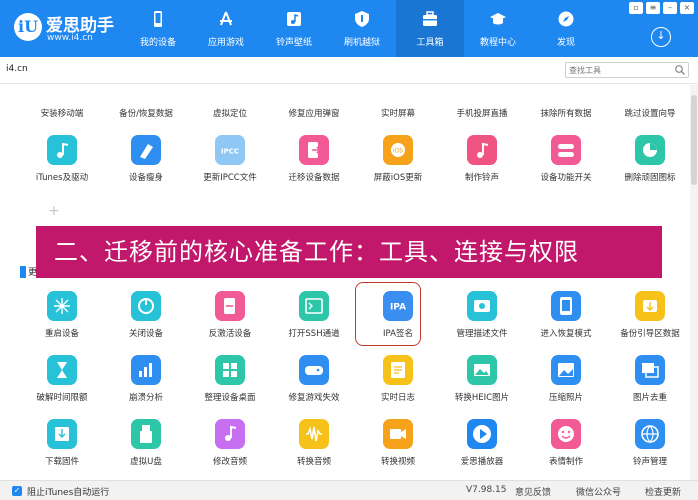  What do you see at coordinates (314, 166) in the screenshot?
I see `tool-item: 迁移设备数据` at bounding box center [314, 166].